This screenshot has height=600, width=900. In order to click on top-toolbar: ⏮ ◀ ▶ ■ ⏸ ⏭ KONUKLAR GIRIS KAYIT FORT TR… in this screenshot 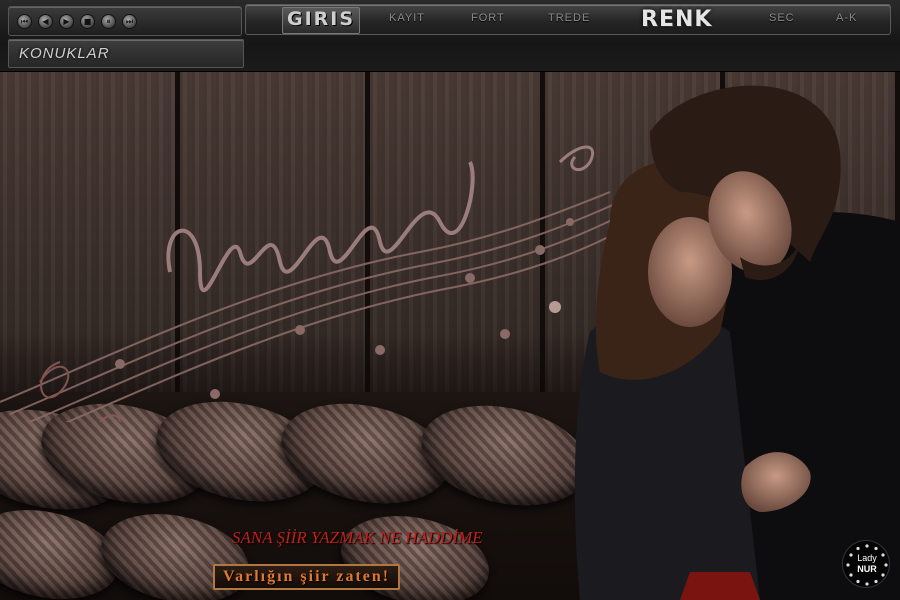, I will do `click(450, 36)`.